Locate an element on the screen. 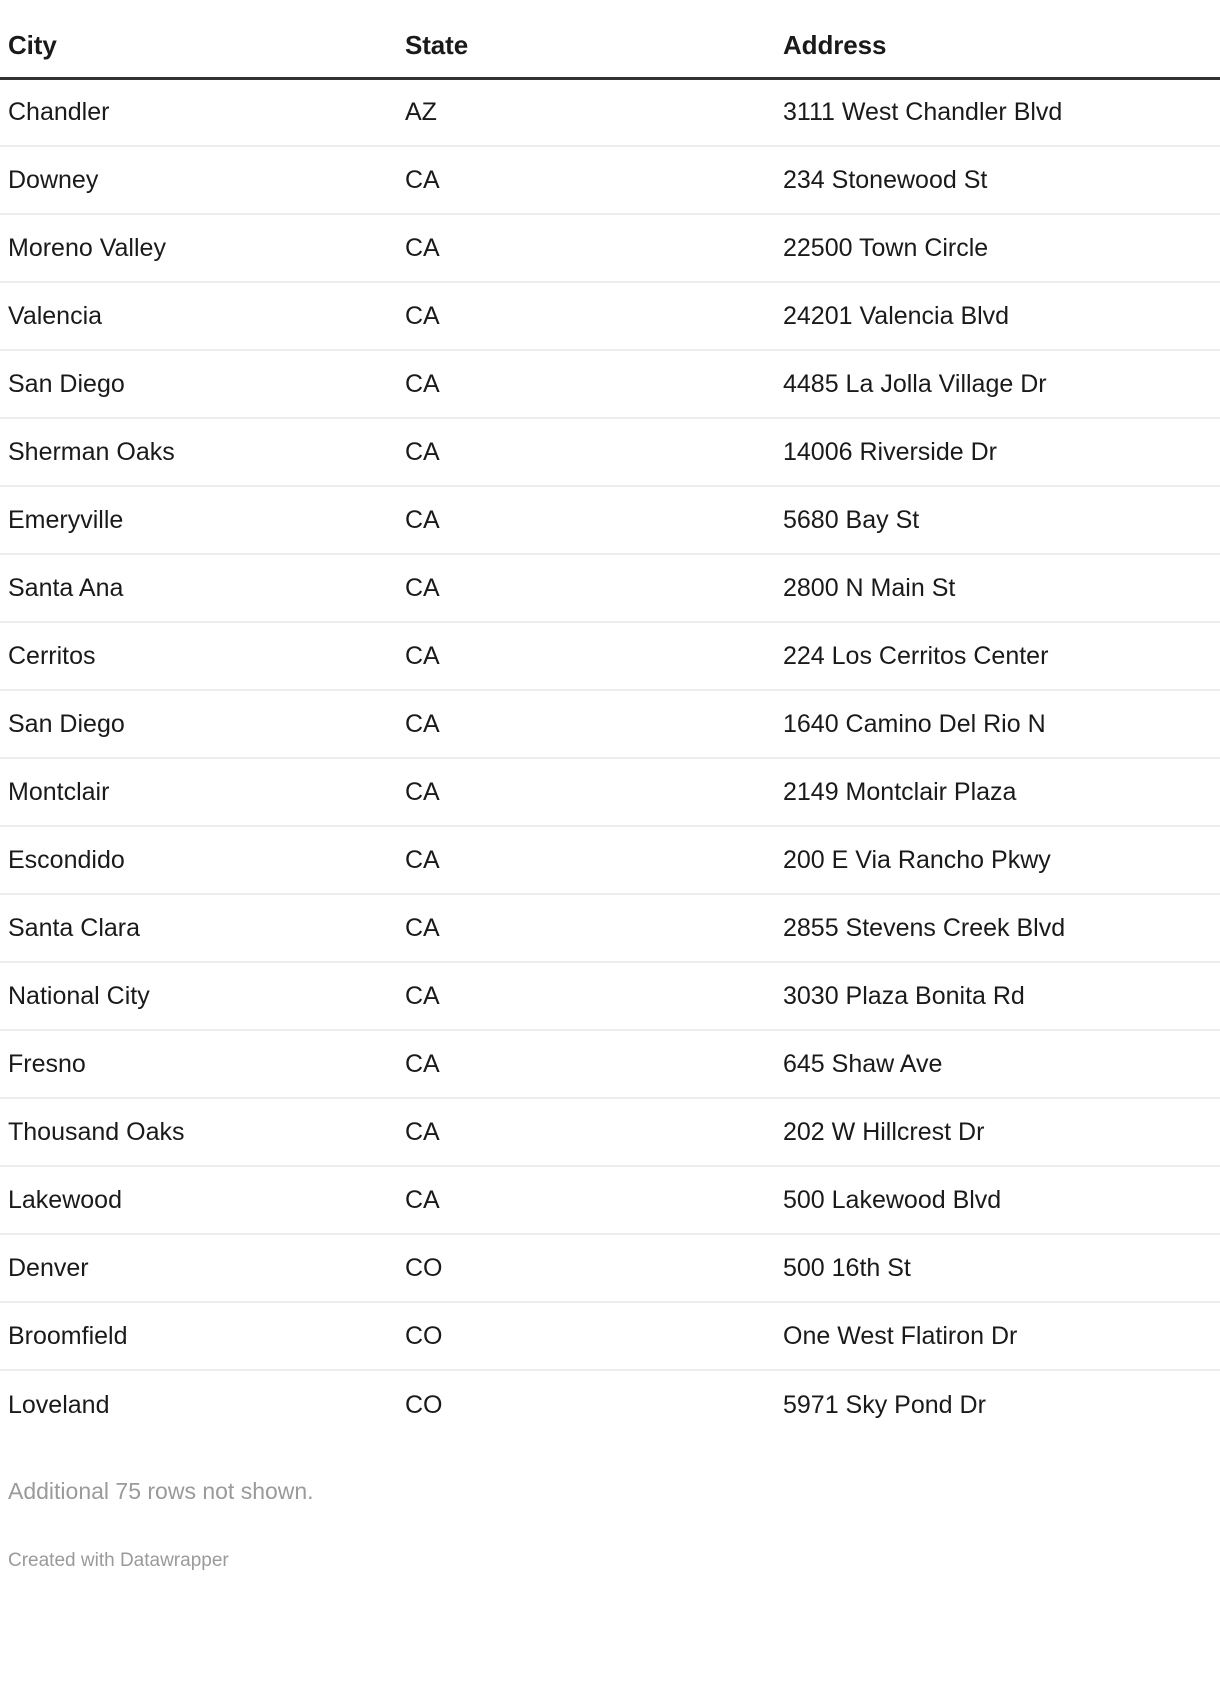 The image size is (1220, 1706). cell-address: 2800 N Main St is located at coordinates (997, 588).